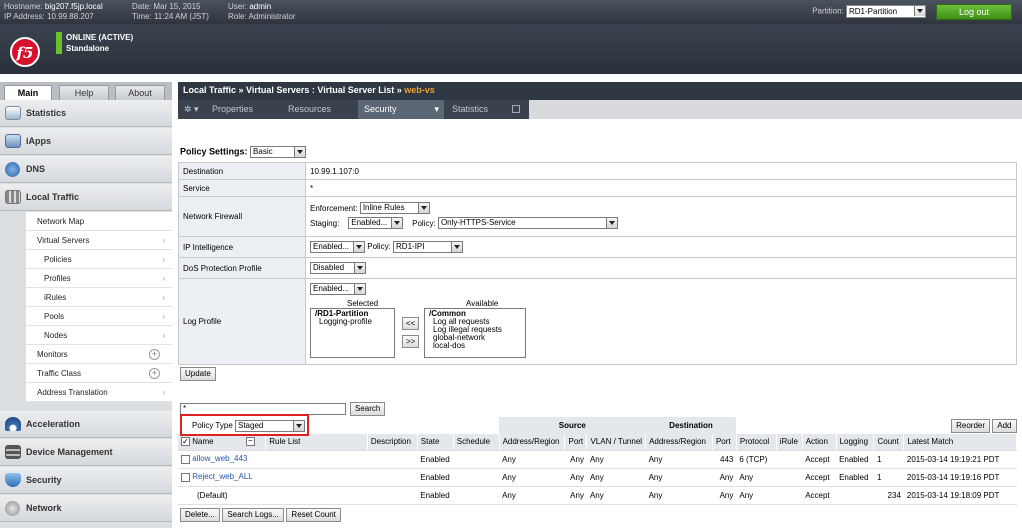 The width and height of the screenshot is (1022, 528). I want to click on shield-icon, so click(13, 480).